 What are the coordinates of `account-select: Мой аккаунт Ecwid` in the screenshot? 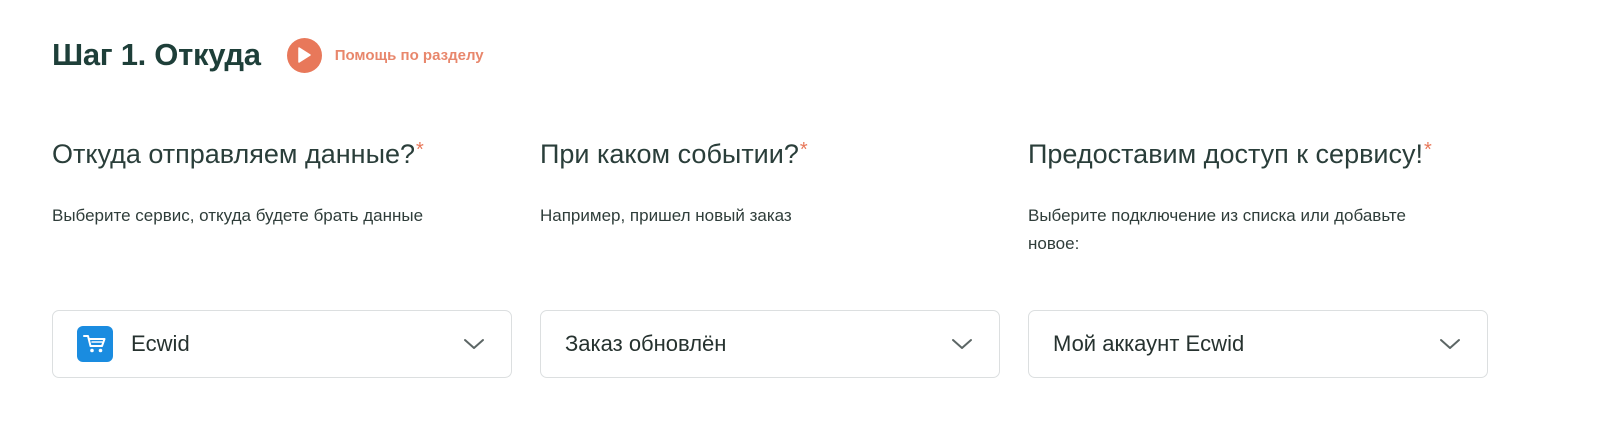 It's located at (1258, 344).